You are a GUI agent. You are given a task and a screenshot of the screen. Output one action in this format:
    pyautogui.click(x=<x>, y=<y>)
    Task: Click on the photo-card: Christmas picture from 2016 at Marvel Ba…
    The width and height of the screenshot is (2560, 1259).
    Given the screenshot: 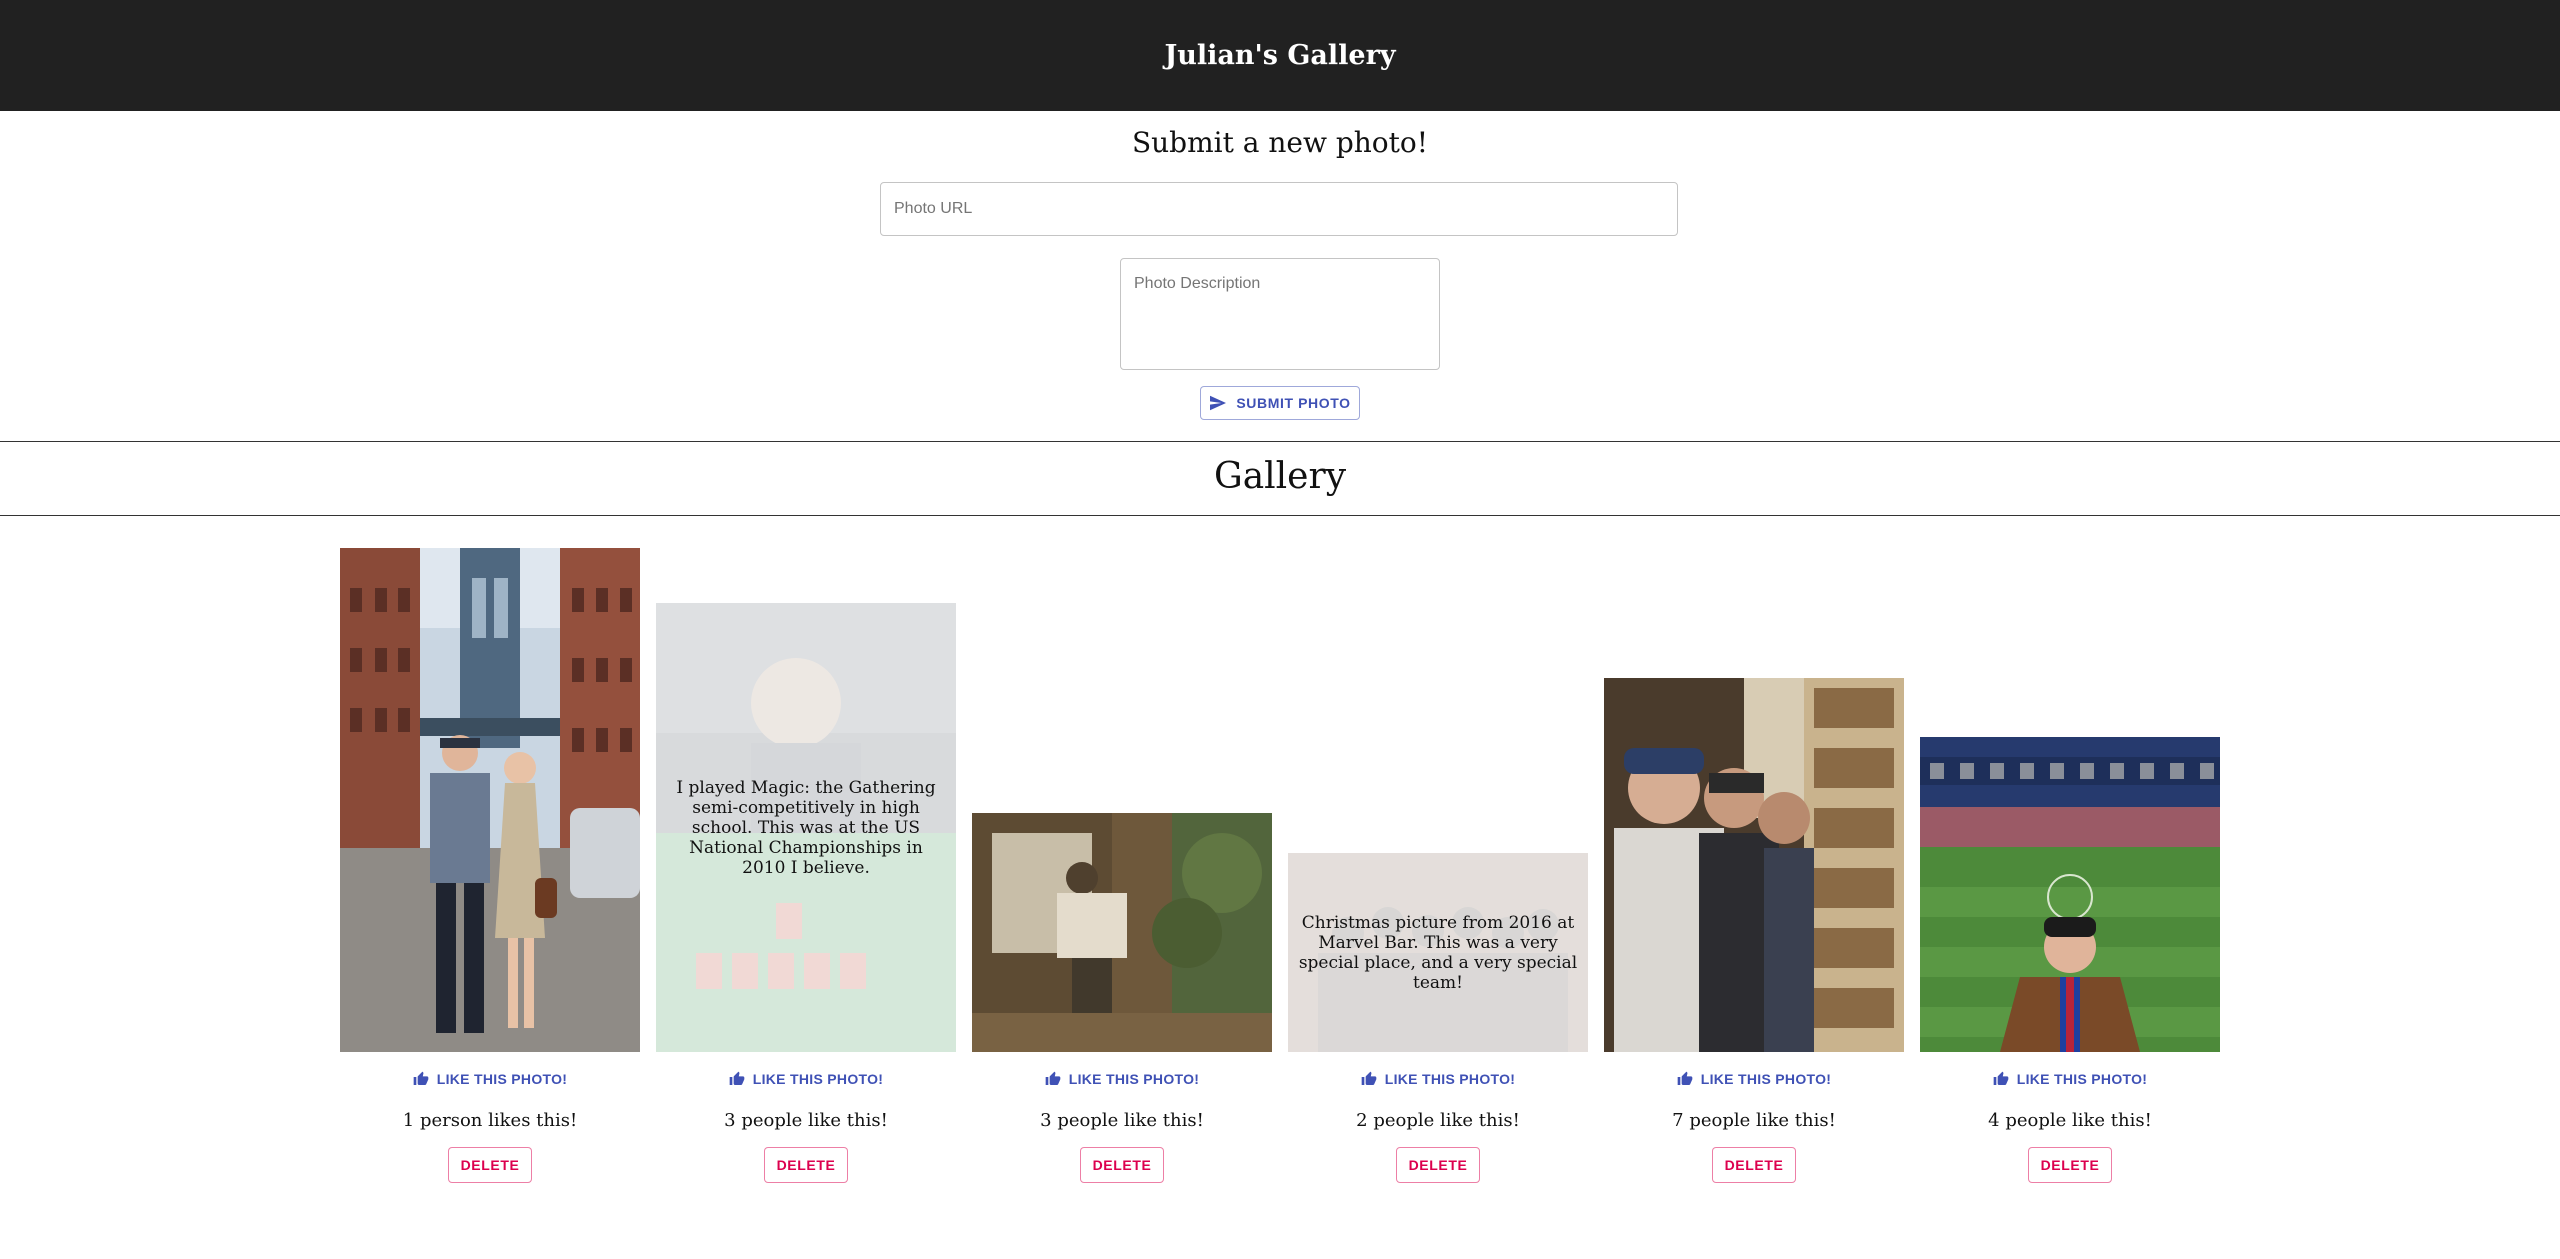 What is the action you would take?
    pyautogui.click(x=1438, y=861)
    